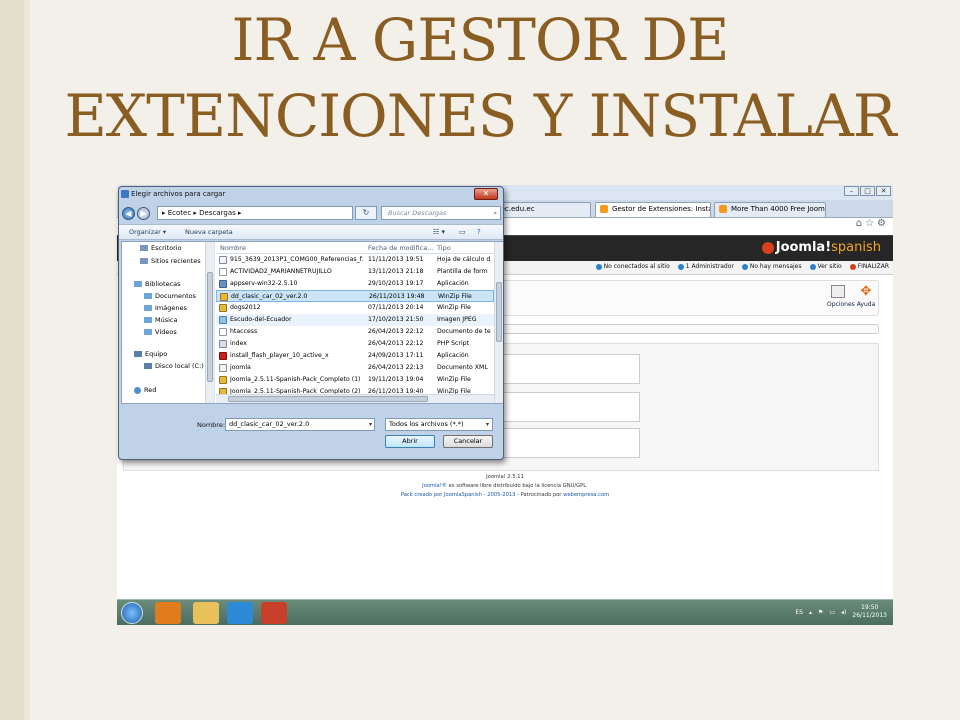 This screenshot has height=720, width=960. I want to click on documents-icon, so click(148, 296).